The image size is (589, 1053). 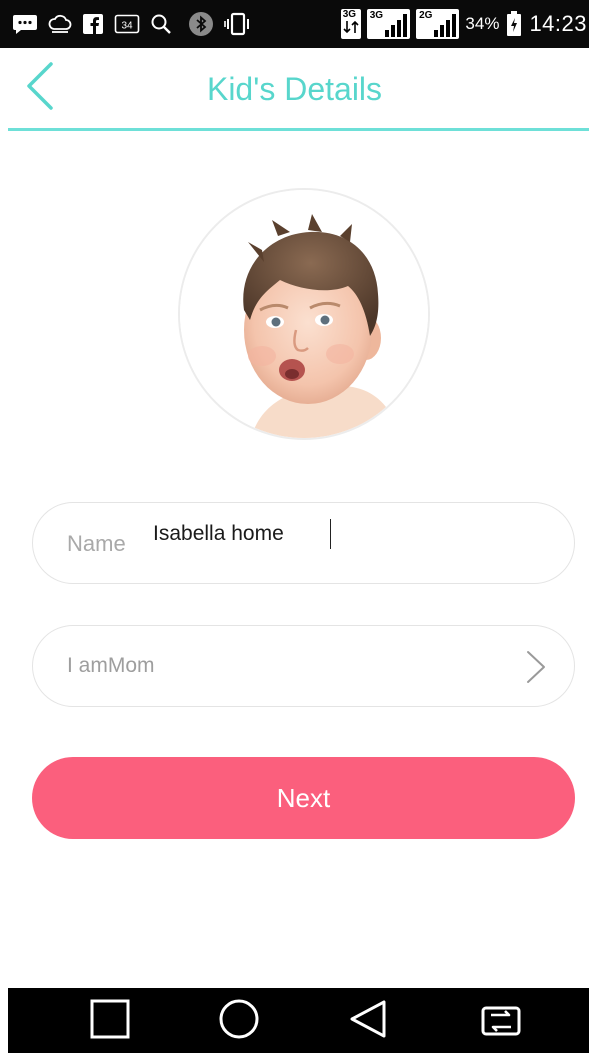 What do you see at coordinates (349, 14) in the screenshot?
I see `network-type-1: 3G` at bounding box center [349, 14].